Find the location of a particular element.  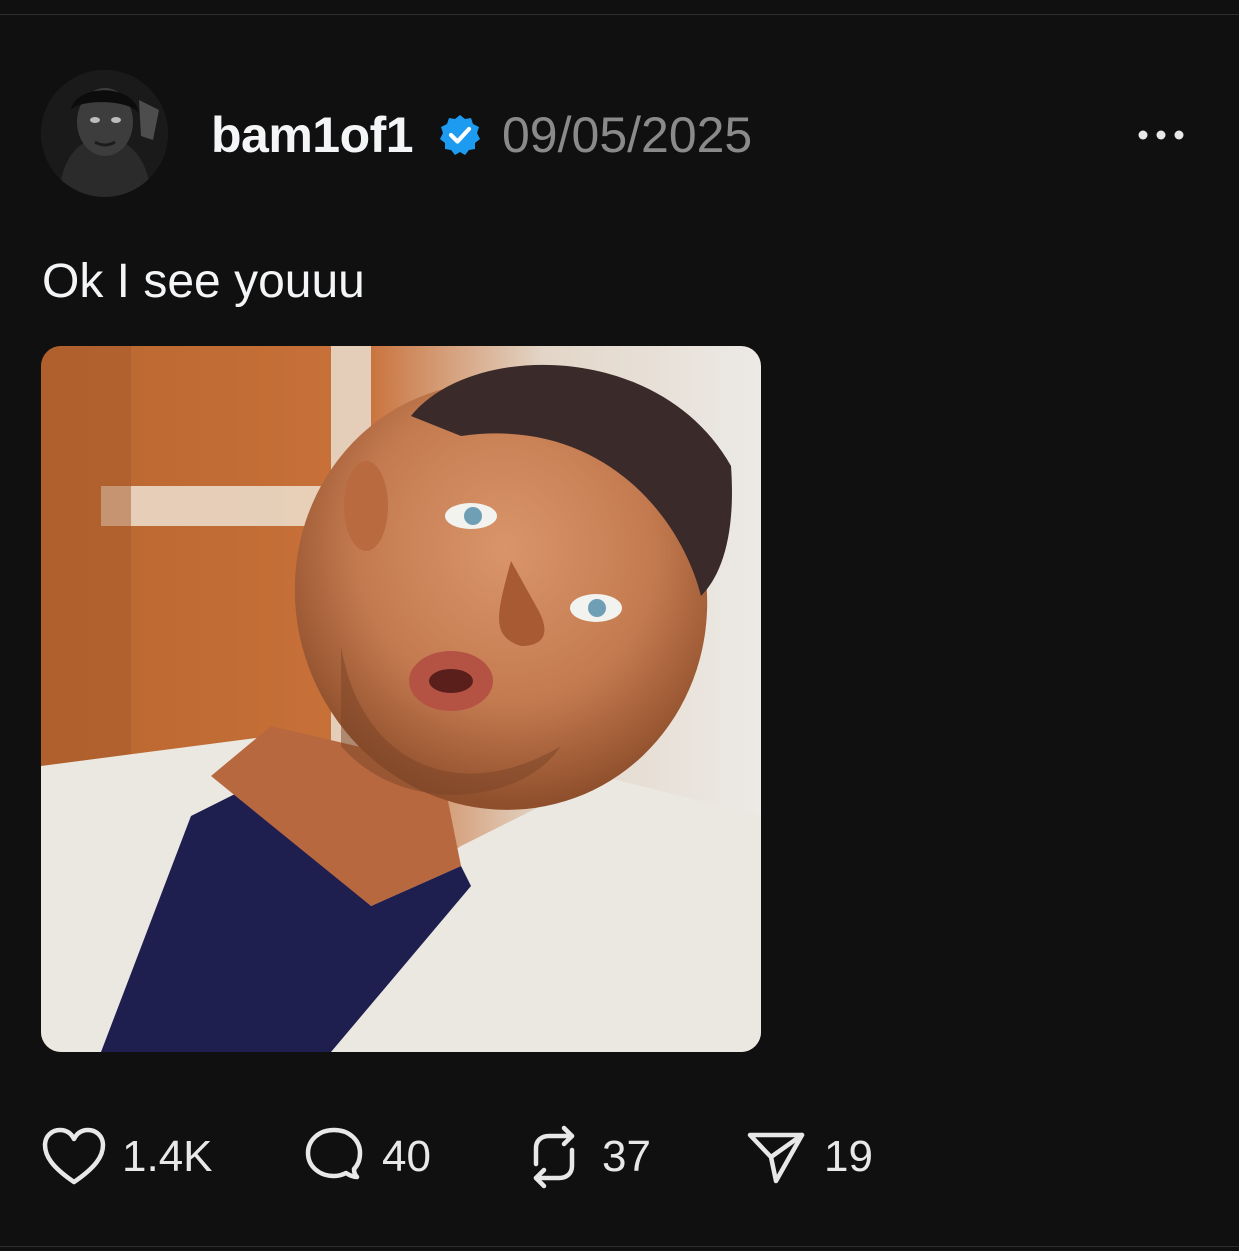

reply-count: 40 is located at coordinates (406, 1156).